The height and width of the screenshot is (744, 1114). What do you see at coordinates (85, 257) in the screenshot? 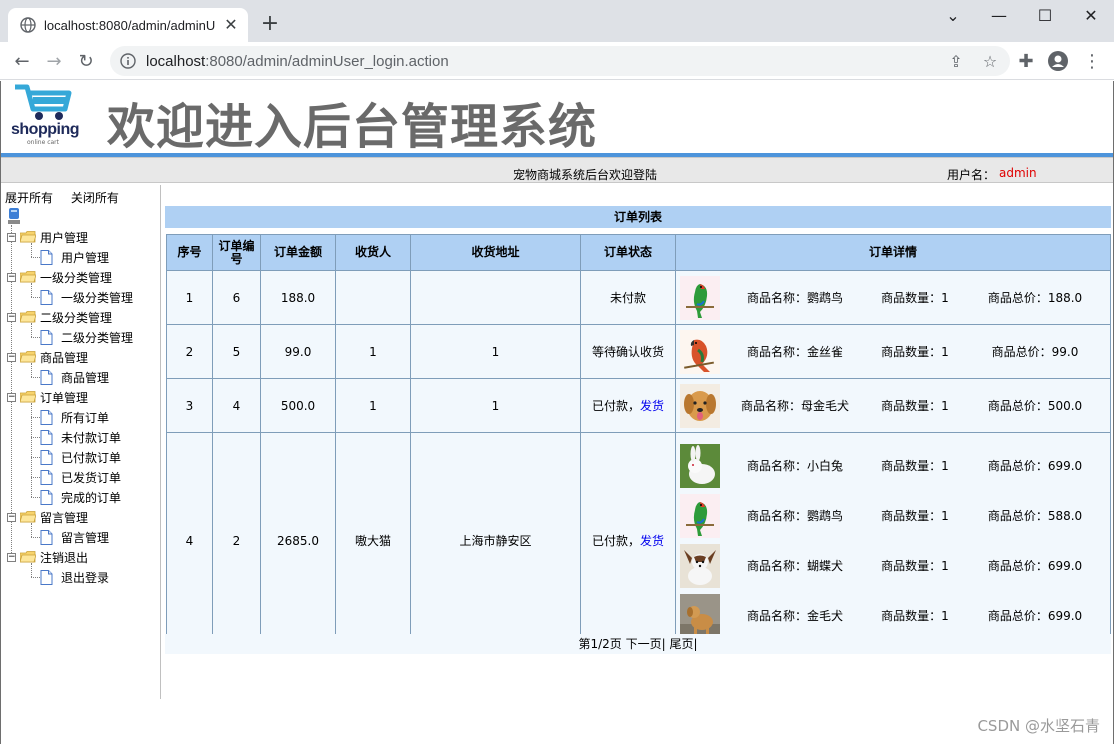
I see `tree-item-label: 用户管理` at bounding box center [85, 257].